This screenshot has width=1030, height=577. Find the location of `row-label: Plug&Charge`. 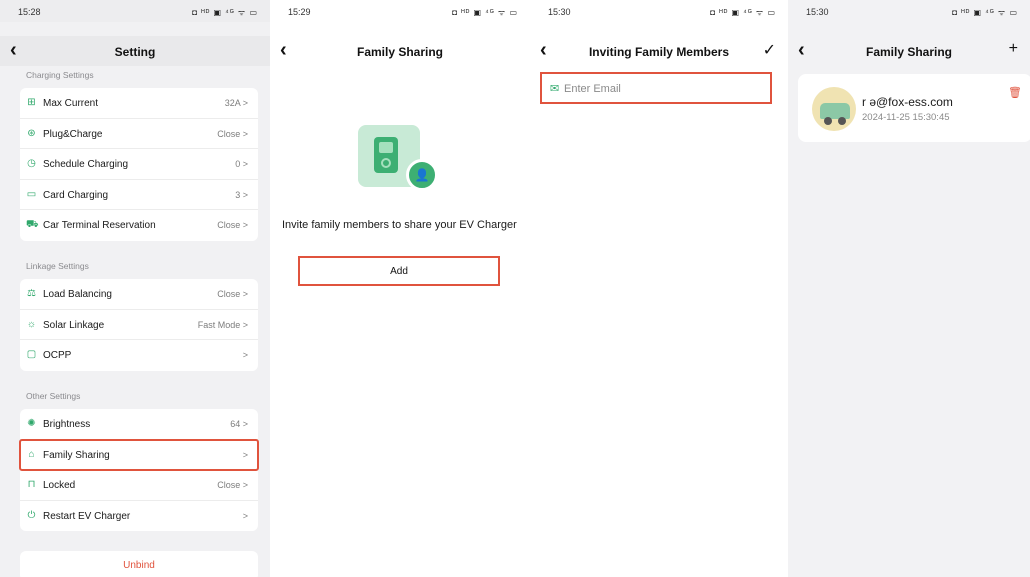

row-label: Plug&Charge is located at coordinates (73, 134).